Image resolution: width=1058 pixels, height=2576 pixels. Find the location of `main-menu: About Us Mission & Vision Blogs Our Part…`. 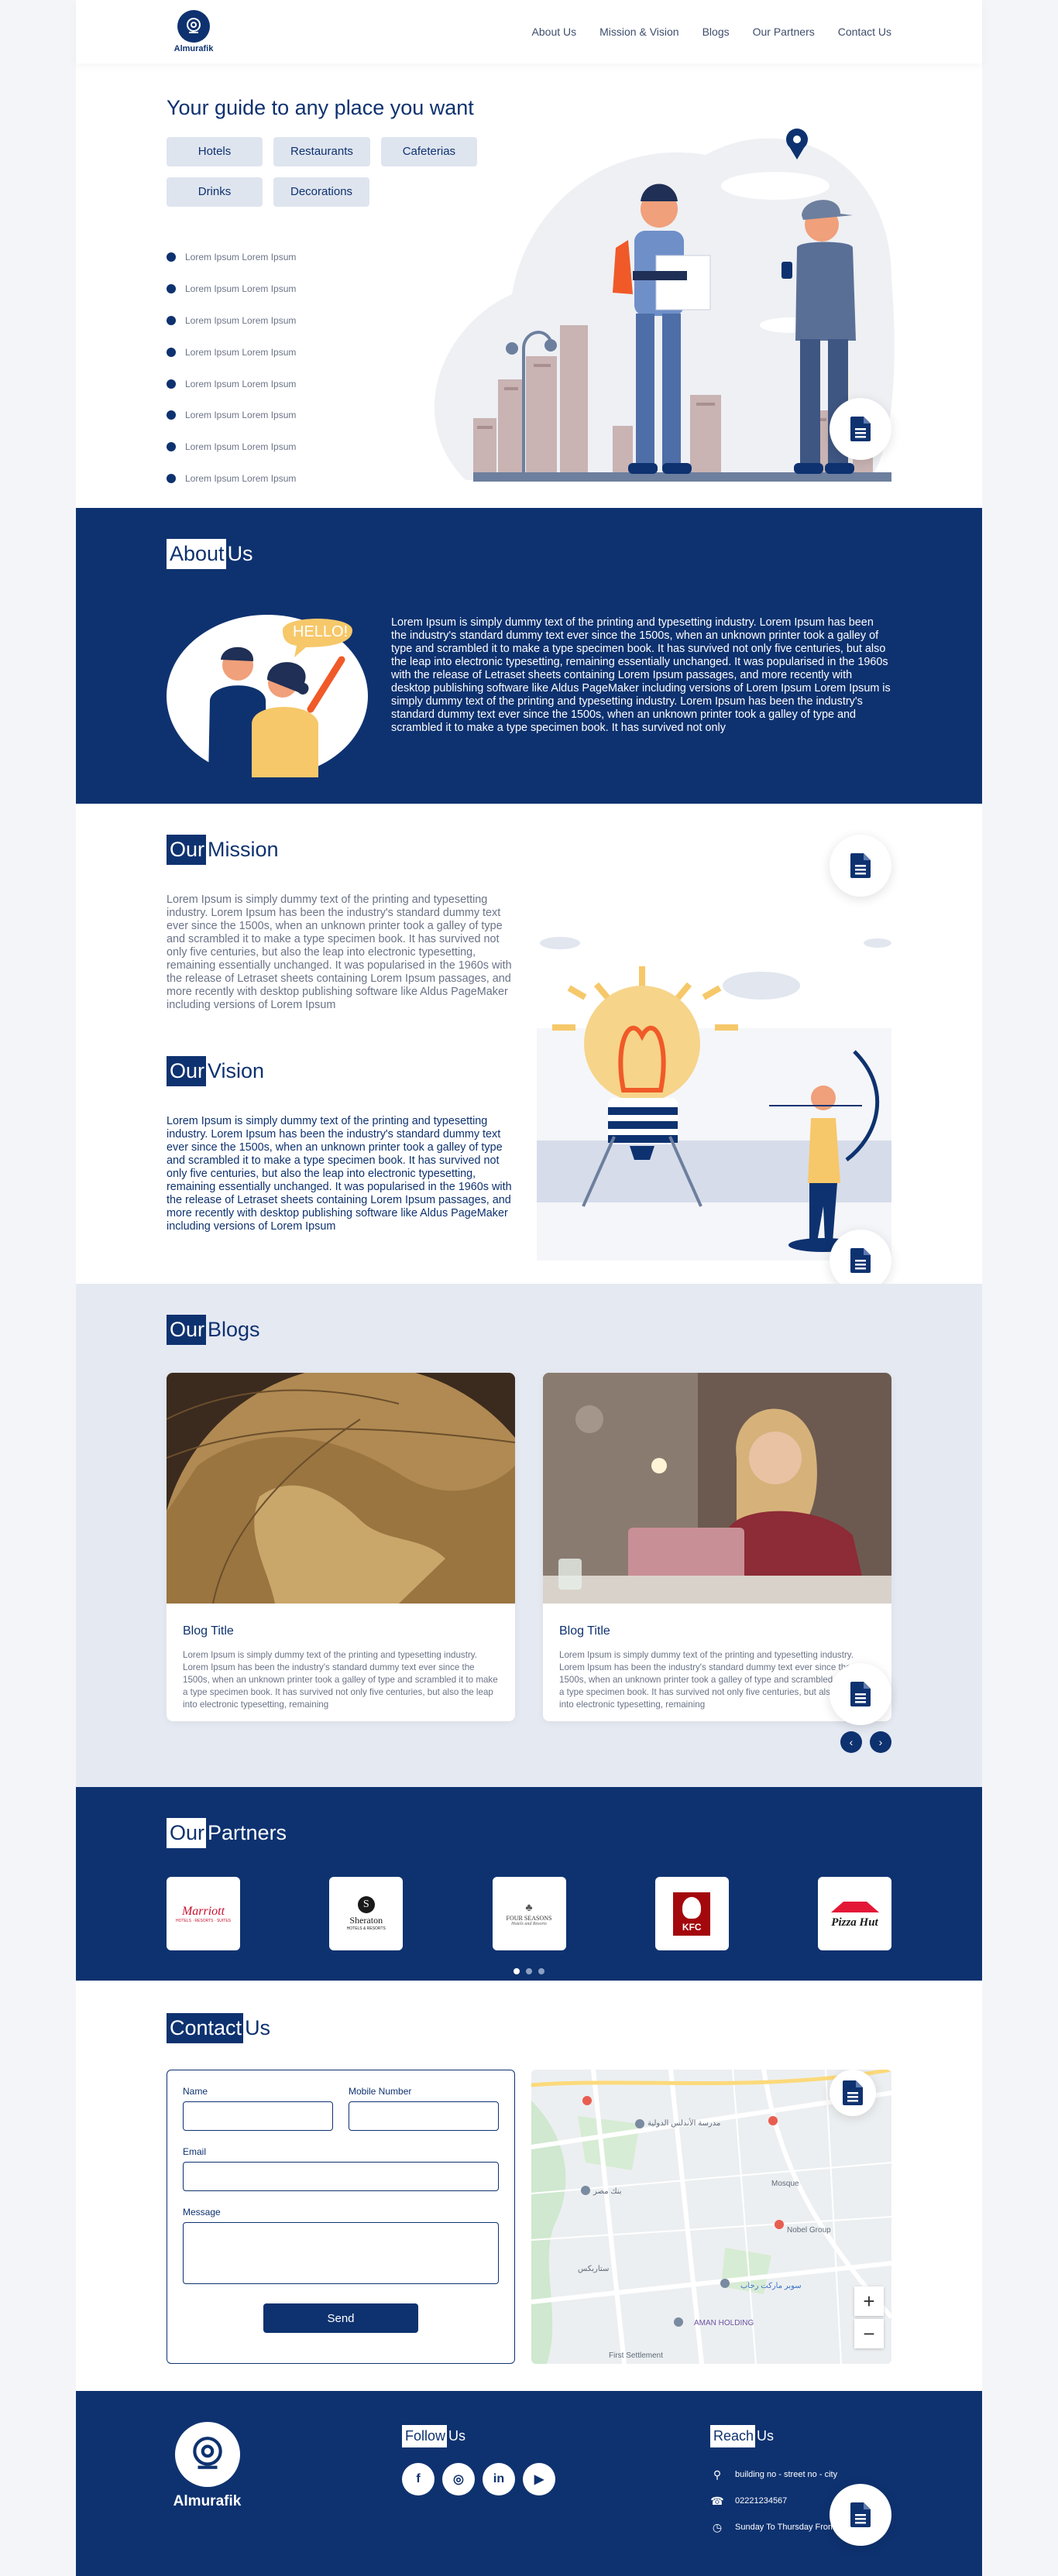

main-menu: About Us Mission & Vision Blogs Our Part… is located at coordinates (711, 32).